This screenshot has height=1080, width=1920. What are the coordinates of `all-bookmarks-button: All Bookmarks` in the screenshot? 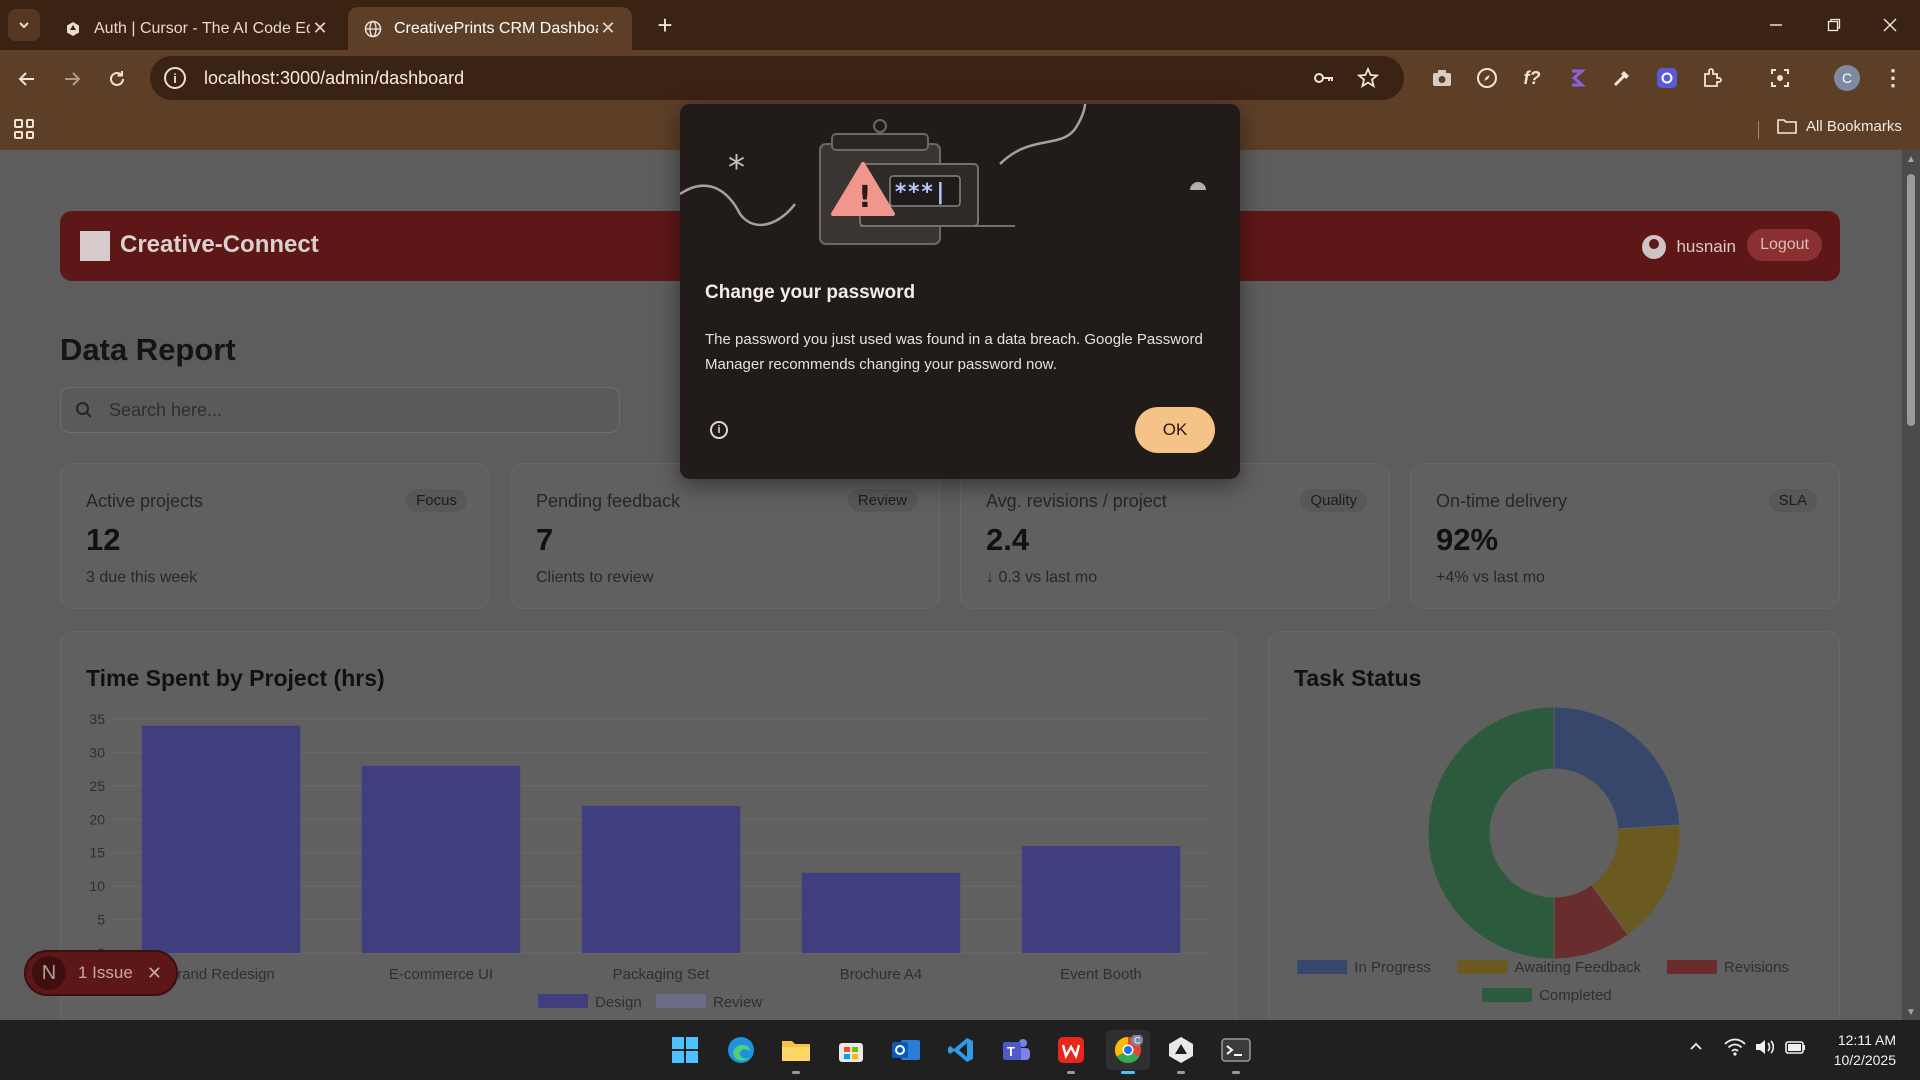 It's located at (1839, 126).